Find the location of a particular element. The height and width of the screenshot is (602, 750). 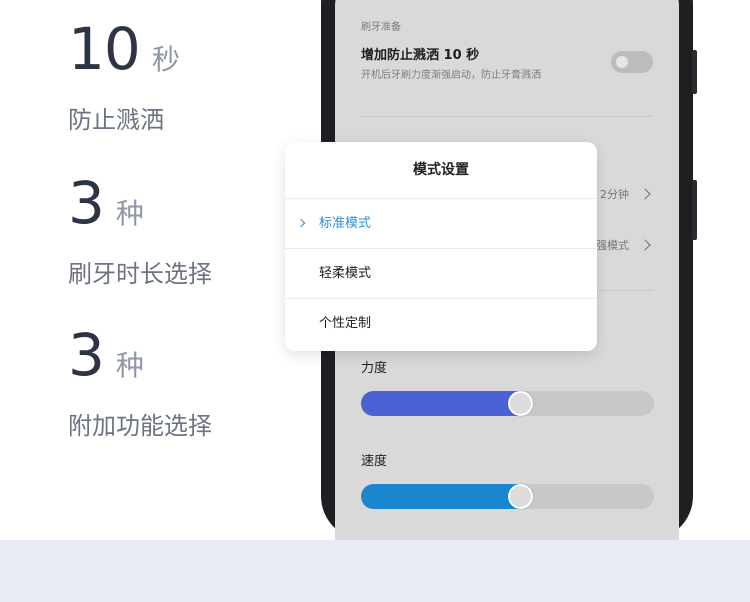

mode-option-gentle: 轻柔模式 is located at coordinates (441, 274).